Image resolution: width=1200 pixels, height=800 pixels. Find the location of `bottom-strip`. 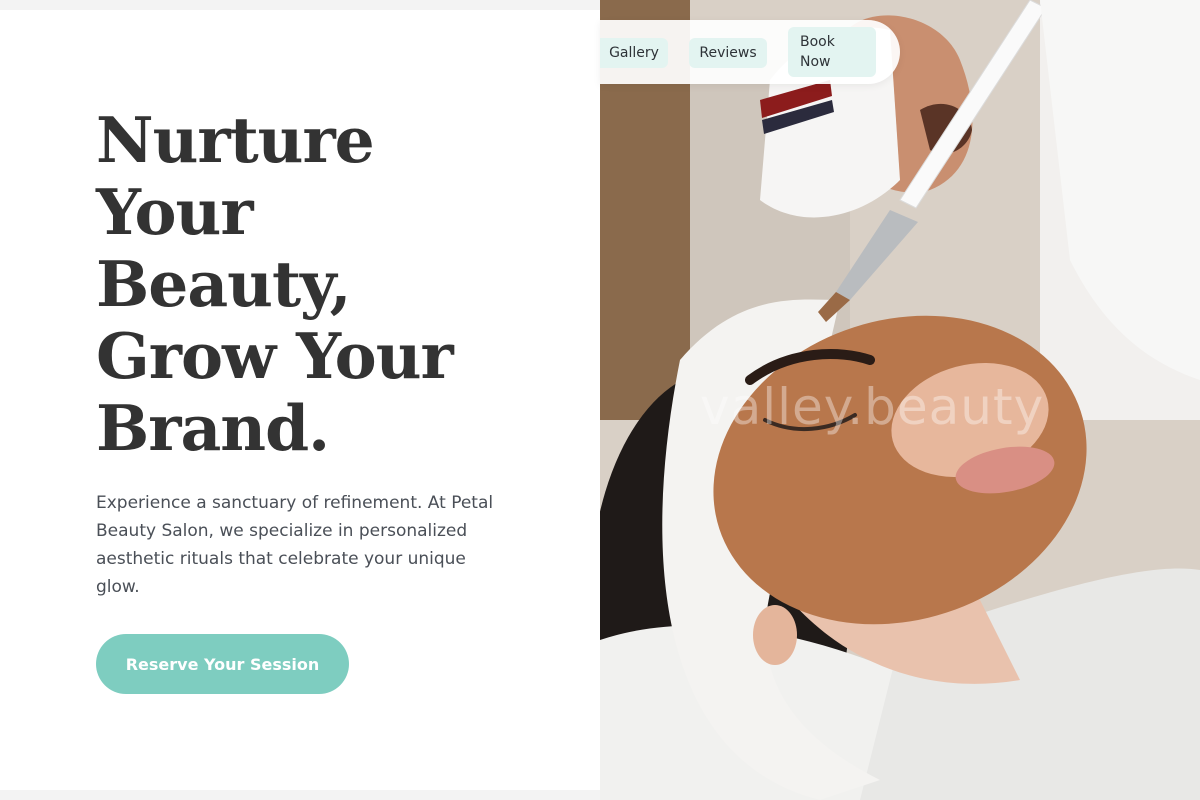

bottom-strip is located at coordinates (300, 795).